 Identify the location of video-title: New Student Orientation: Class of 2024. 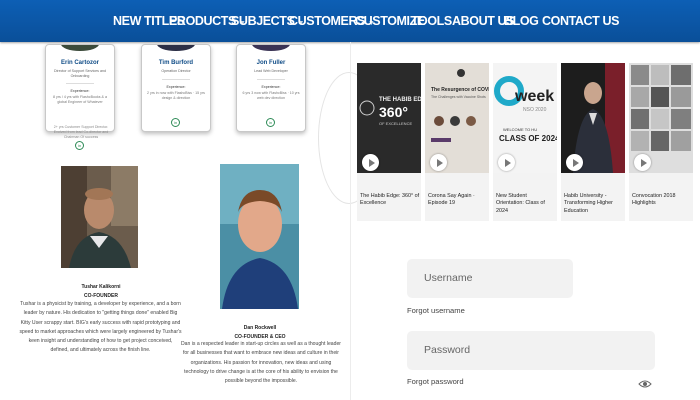
(520, 203).